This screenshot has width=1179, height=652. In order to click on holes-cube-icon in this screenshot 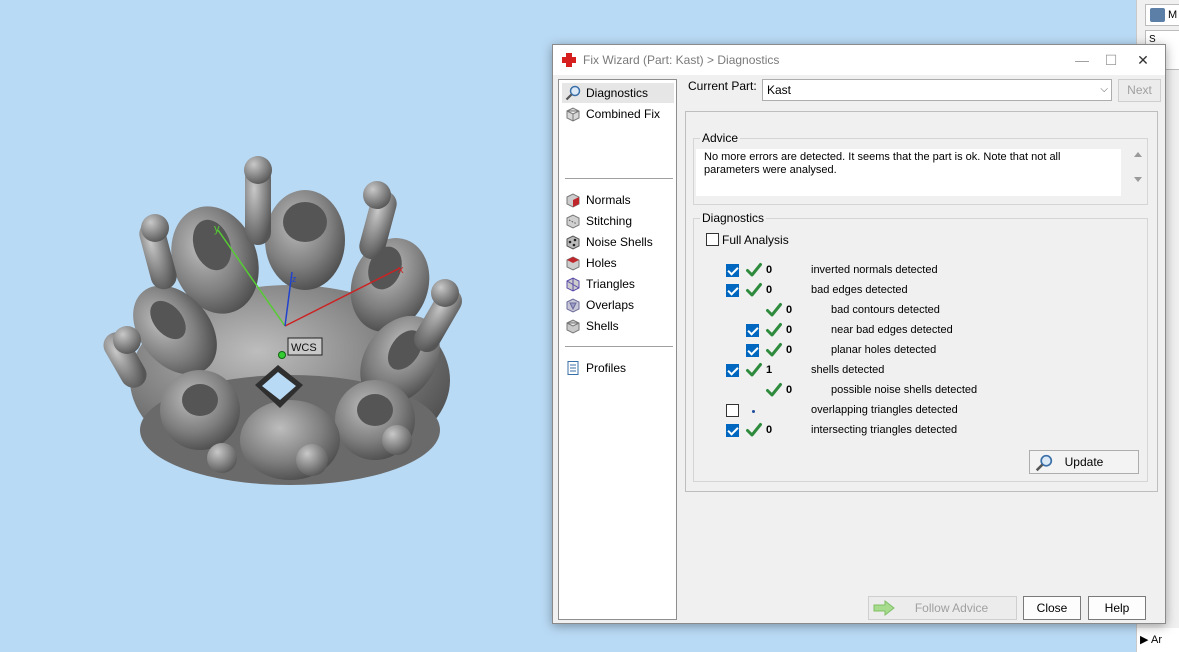, I will do `click(573, 263)`.